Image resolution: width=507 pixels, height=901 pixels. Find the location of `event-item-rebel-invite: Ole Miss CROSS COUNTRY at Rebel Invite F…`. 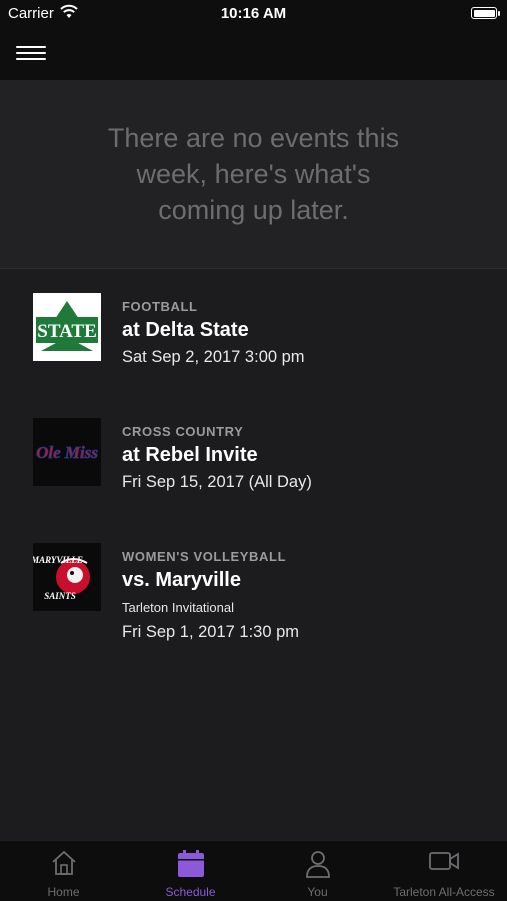

event-item-rebel-invite: Ole Miss CROSS COUNTRY at Rebel Invite F… is located at coordinates (253, 473).